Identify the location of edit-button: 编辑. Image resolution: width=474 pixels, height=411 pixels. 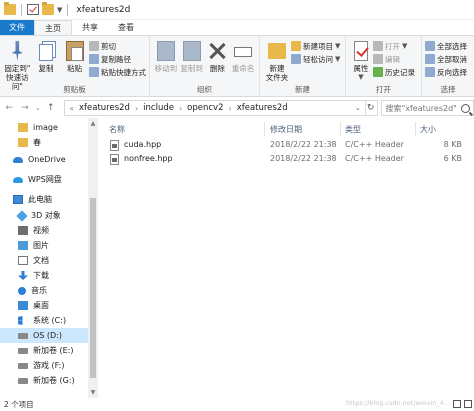
(394, 59).